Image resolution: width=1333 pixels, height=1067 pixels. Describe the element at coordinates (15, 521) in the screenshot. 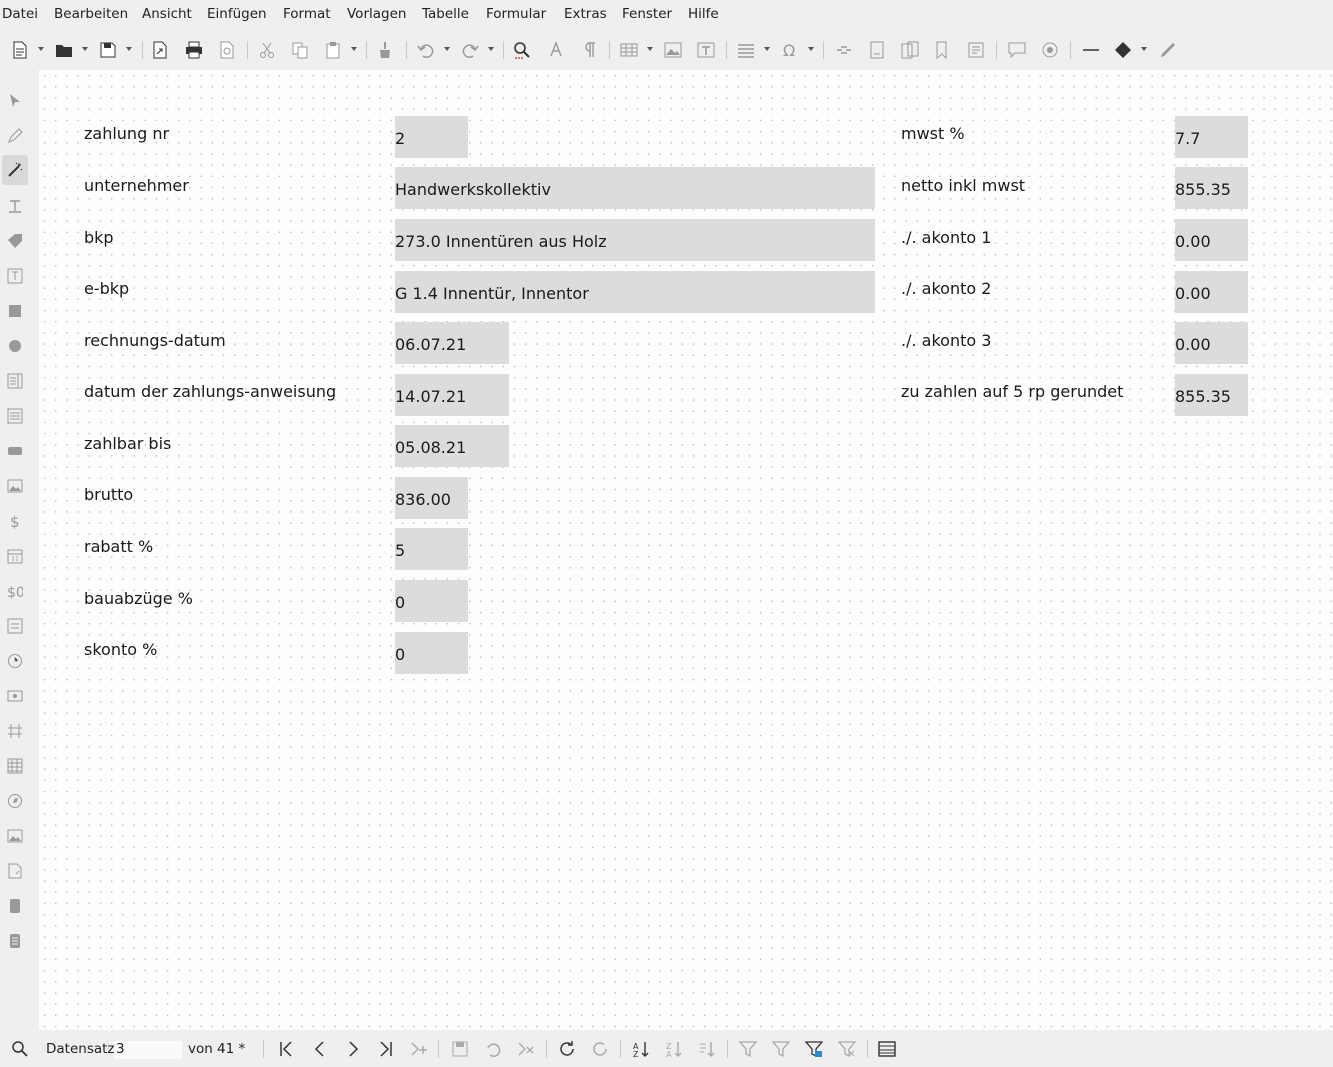

I see `currency-field-icon: $` at that location.